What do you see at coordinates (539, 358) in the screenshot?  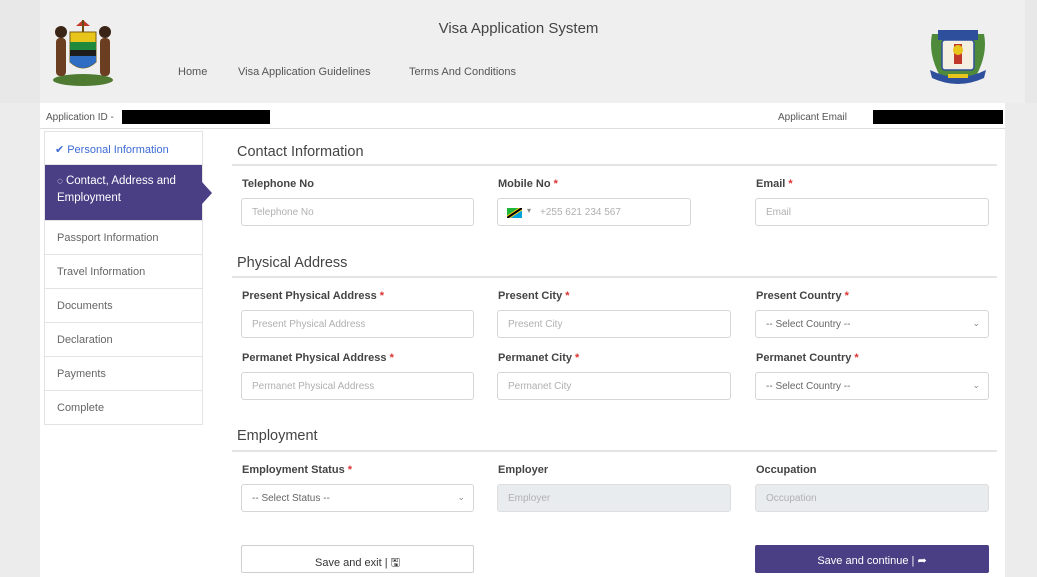 I see `permanent-city-label: Permanet City *` at bounding box center [539, 358].